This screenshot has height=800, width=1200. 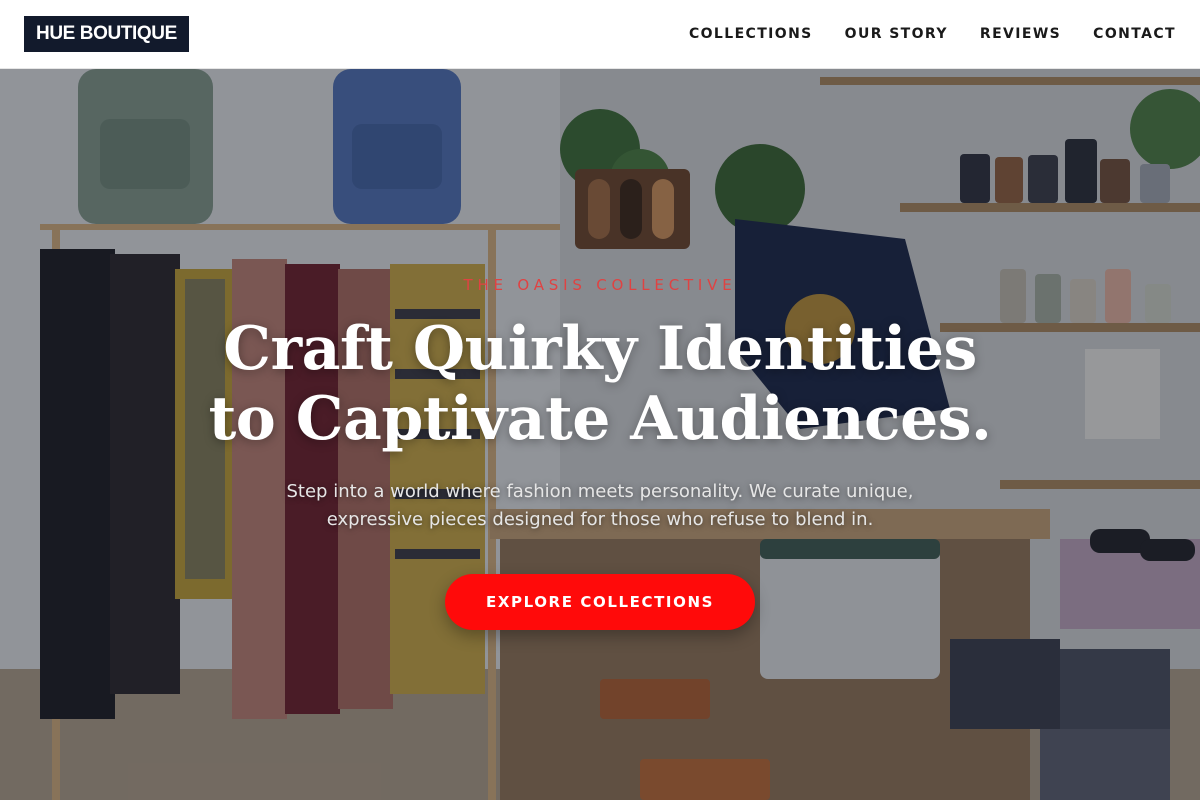 I want to click on nav-link-collections: COLLECTIONS, so click(x=751, y=34).